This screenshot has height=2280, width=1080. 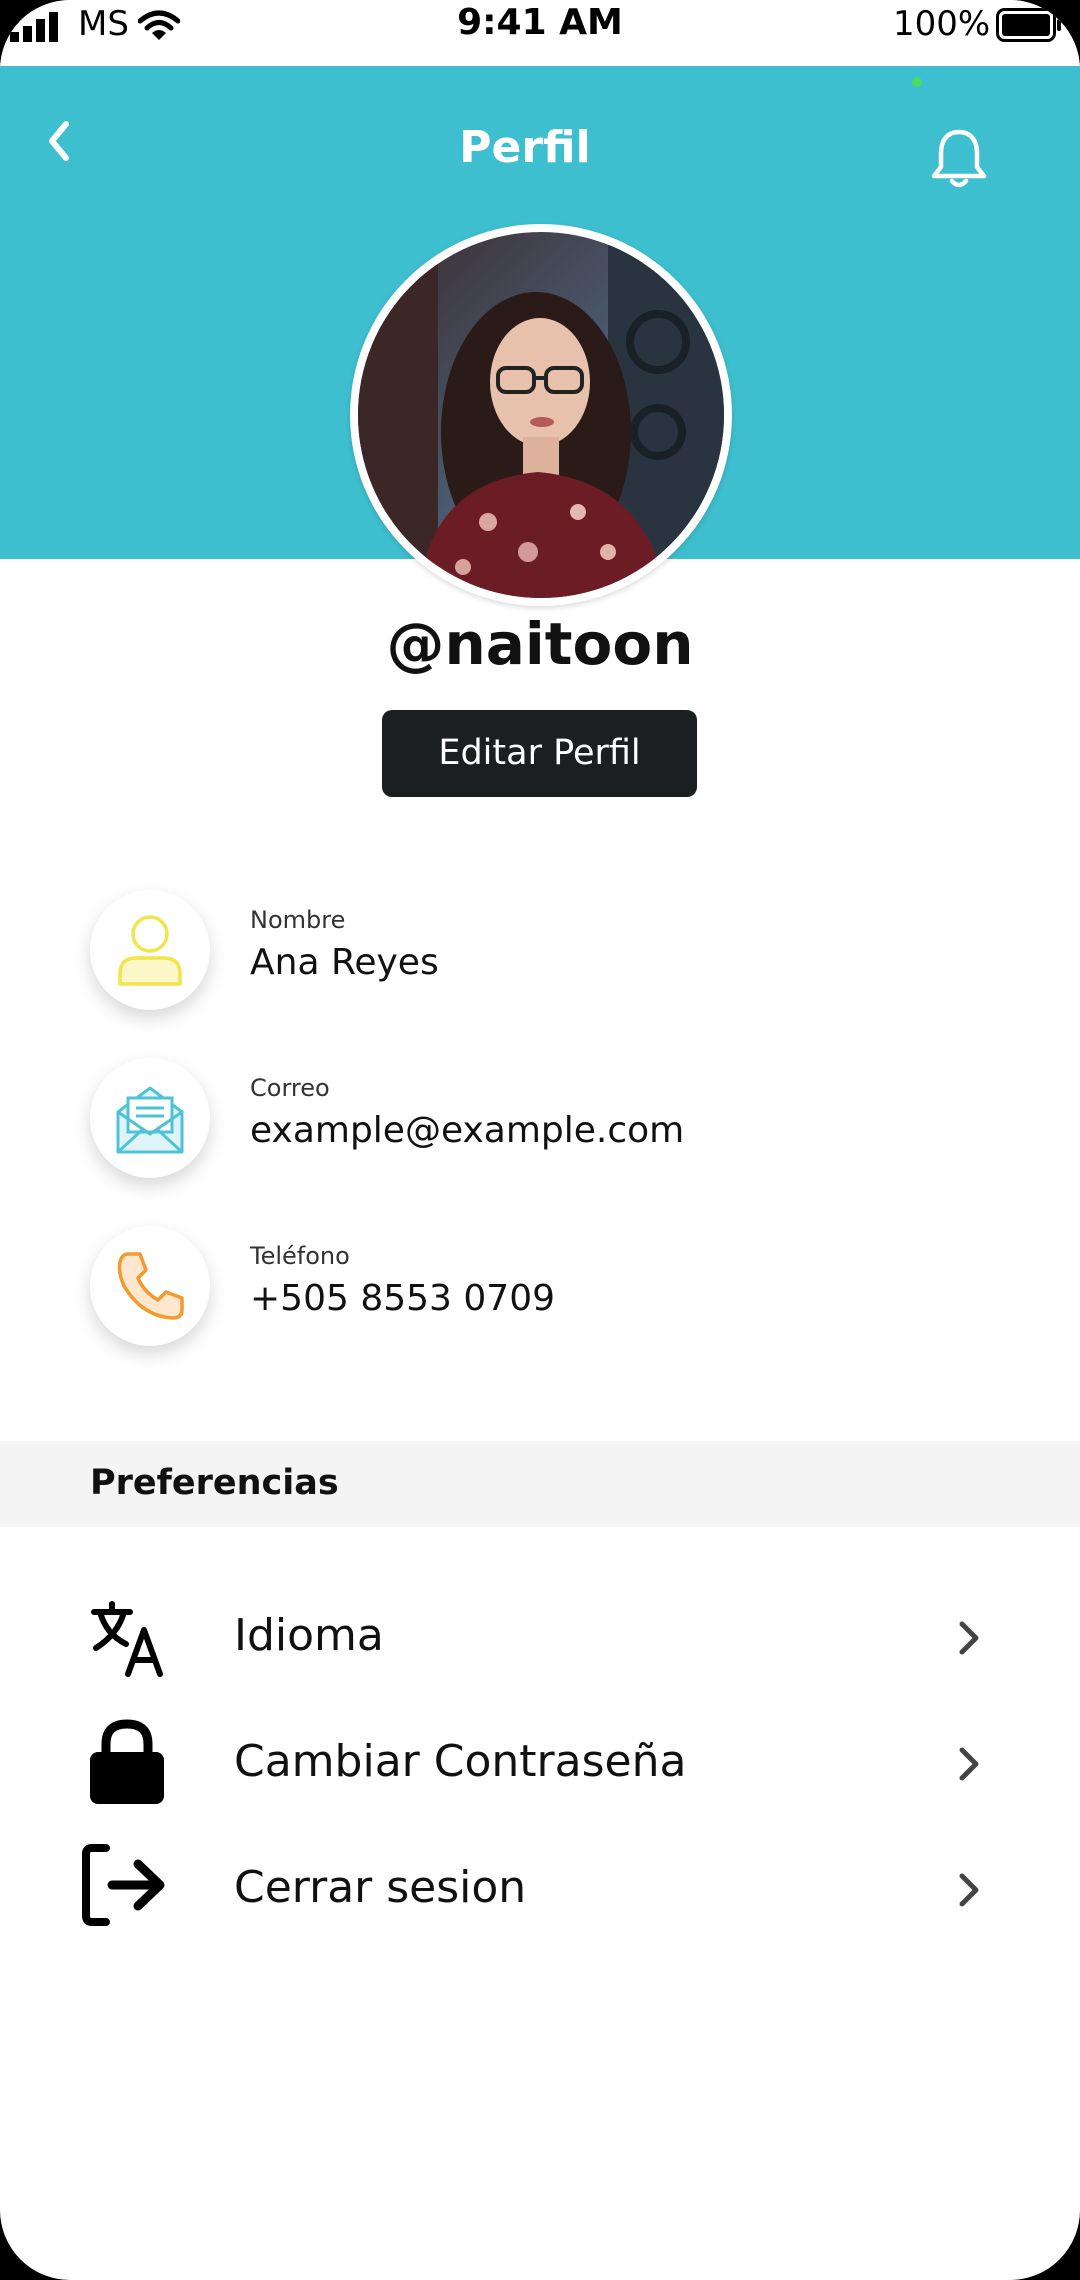 I want to click on info-label: Nombre, so click(x=298, y=920).